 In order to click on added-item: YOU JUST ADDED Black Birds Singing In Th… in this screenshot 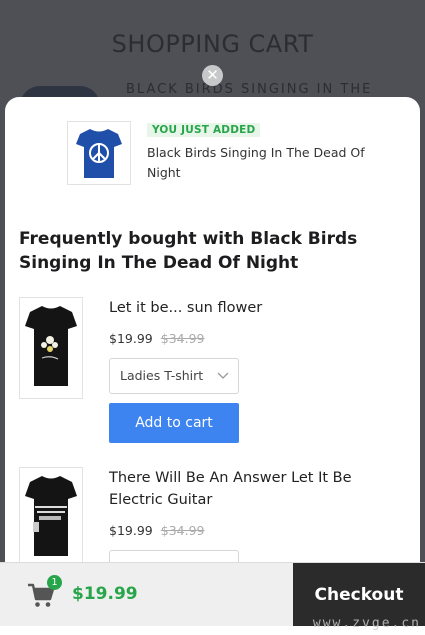, I will do `click(237, 155)`.